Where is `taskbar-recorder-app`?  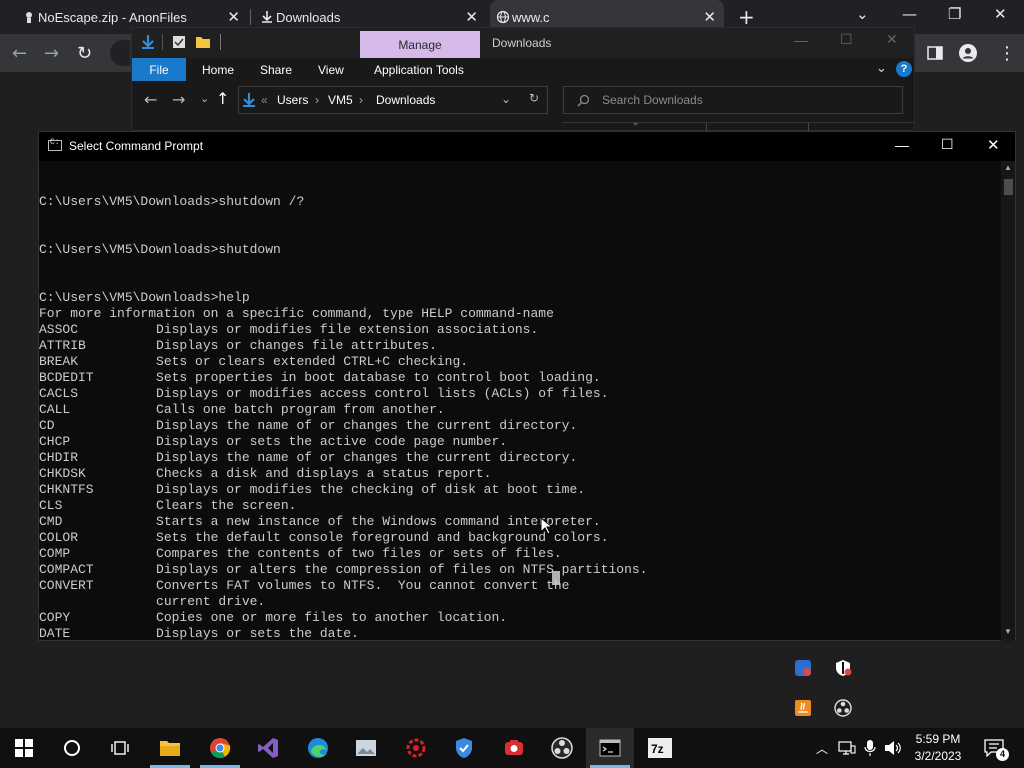 taskbar-recorder-app is located at coordinates (514, 748).